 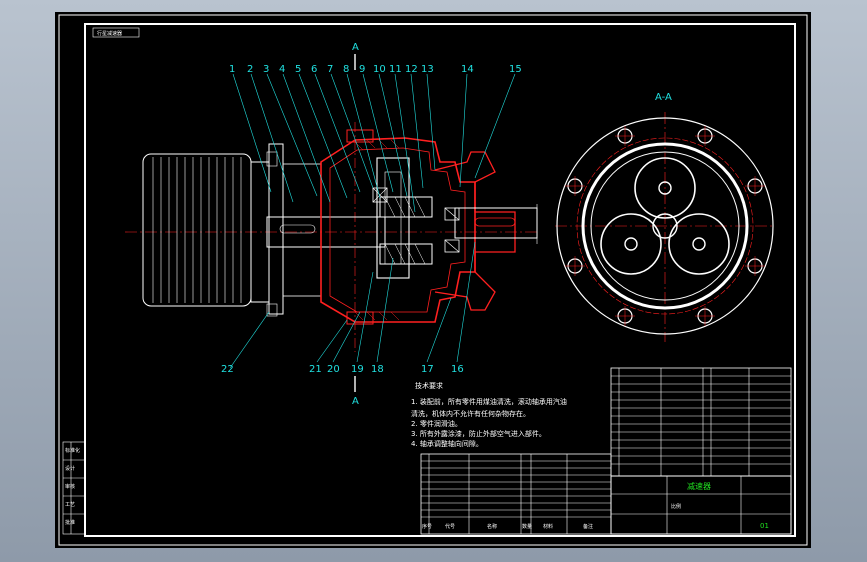 I want to click on section-view-label: A-A, so click(x=663, y=97).